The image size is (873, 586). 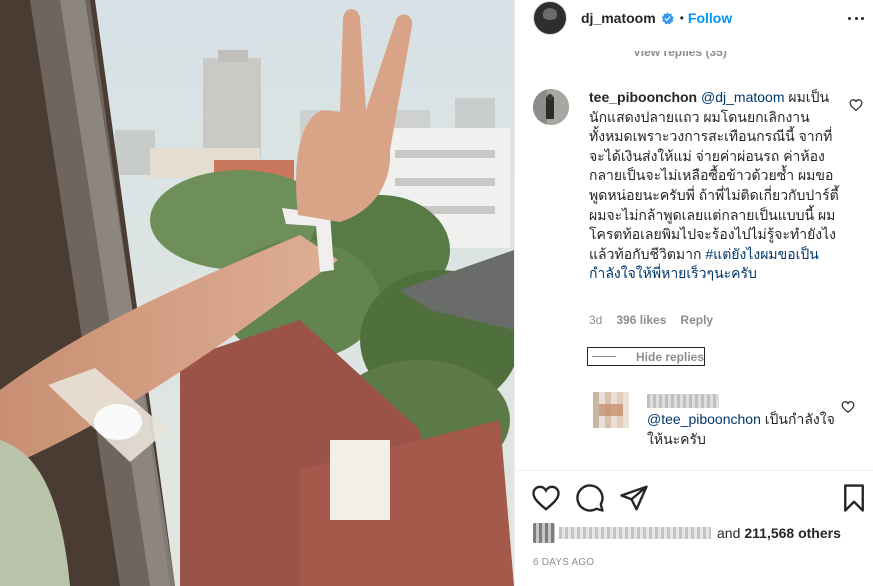 What do you see at coordinates (742, 429) in the screenshot?
I see `reply-text-block: @tee_piboonchon เป็นกำลังใจให้นะครับ` at bounding box center [742, 429].